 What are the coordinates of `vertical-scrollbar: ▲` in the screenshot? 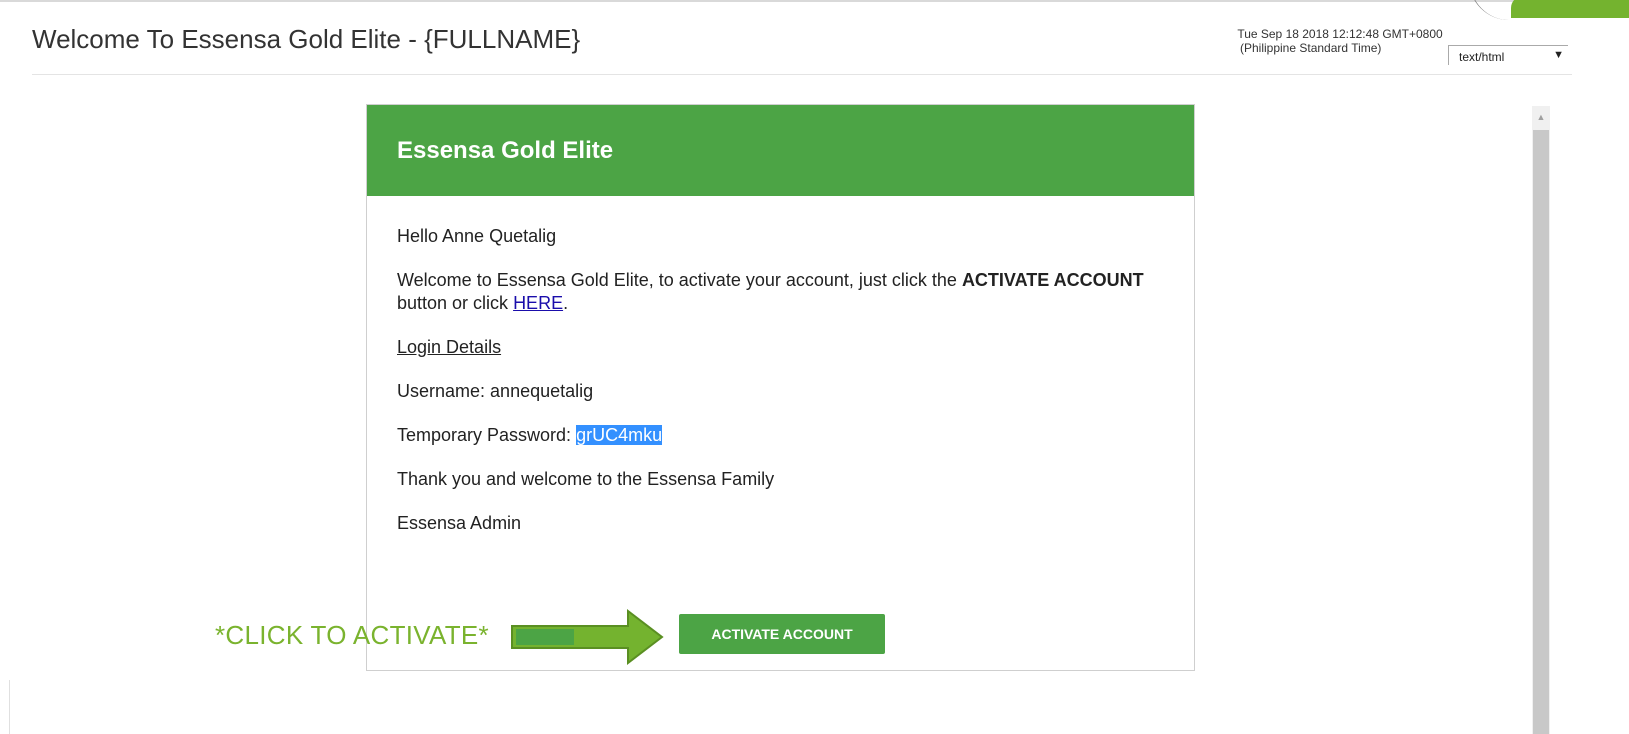 It's located at (1541, 420).